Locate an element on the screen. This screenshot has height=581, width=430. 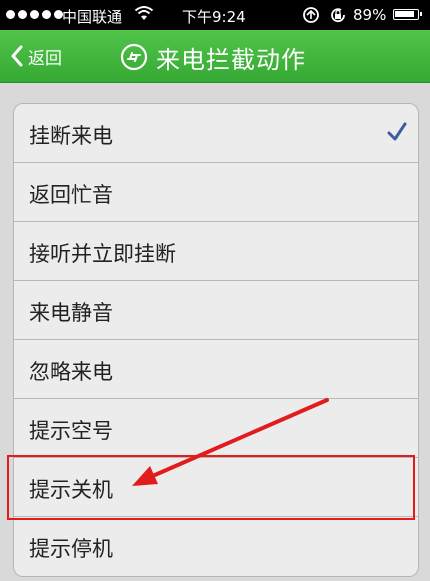
rotation-lock-icon is located at coordinates (338, 15).